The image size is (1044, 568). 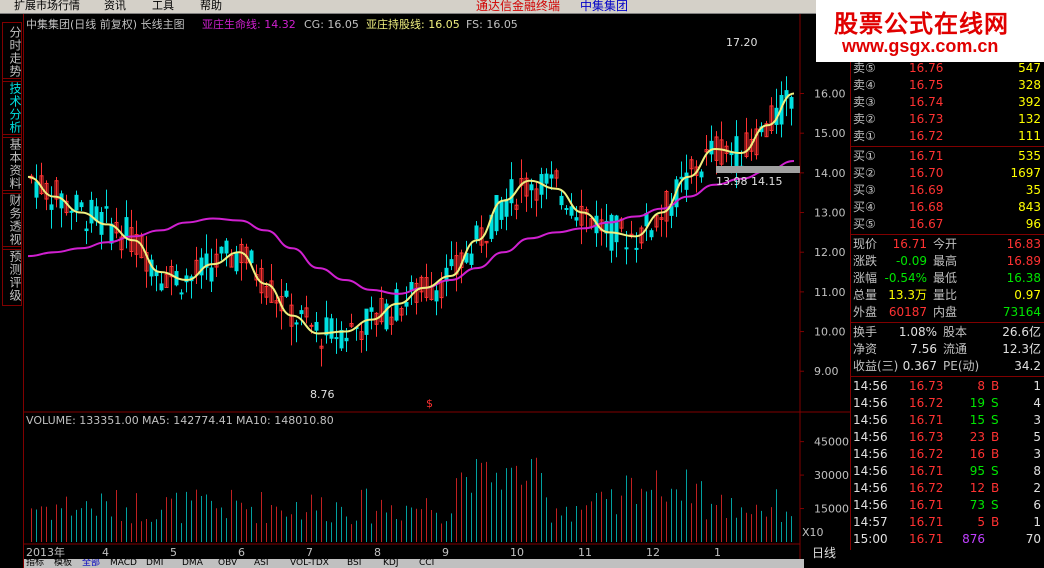 I want to click on stat-label: 总量, so click(x=865, y=295).